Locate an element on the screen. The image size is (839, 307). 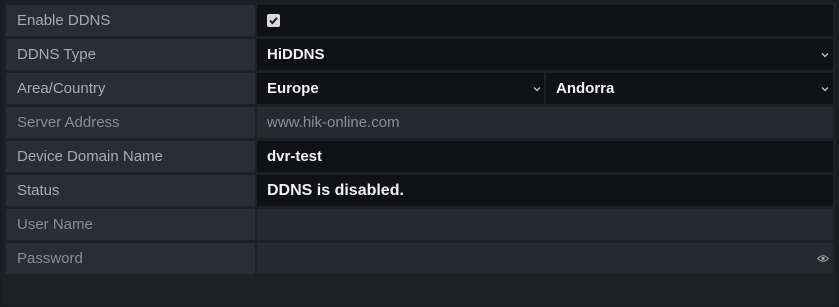
device-domain-name-input: dvr-test is located at coordinates (545, 156).